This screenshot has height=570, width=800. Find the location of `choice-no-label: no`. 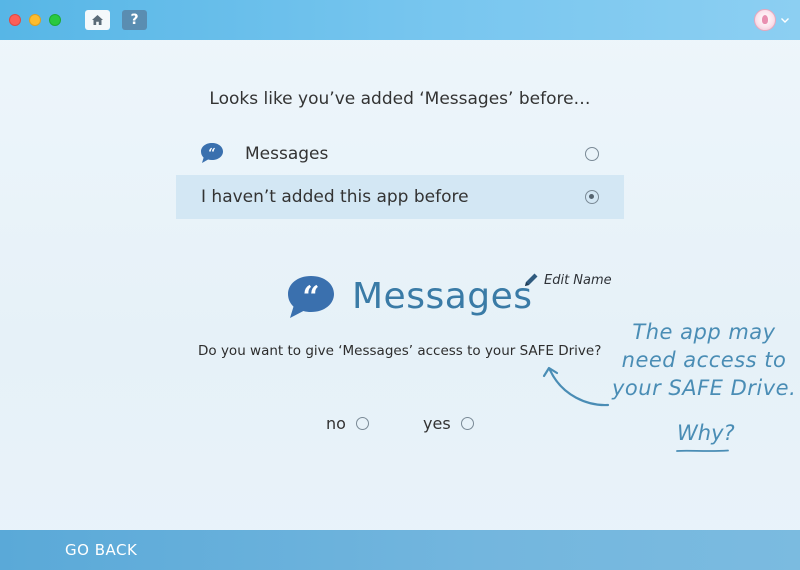

choice-no-label: no is located at coordinates (336, 423).